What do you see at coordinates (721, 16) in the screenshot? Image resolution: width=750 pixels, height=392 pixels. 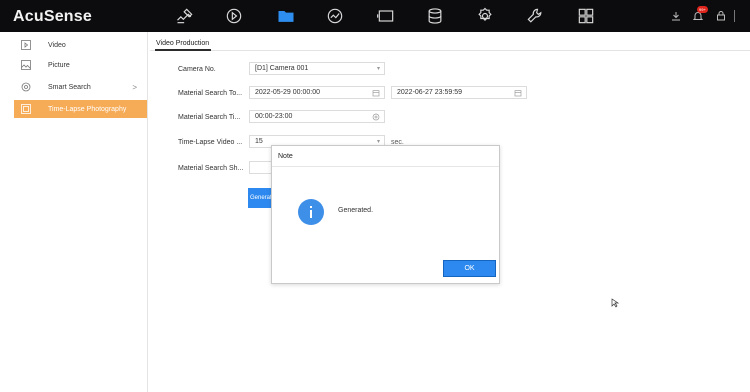 I see `lock-icon` at bounding box center [721, 16].